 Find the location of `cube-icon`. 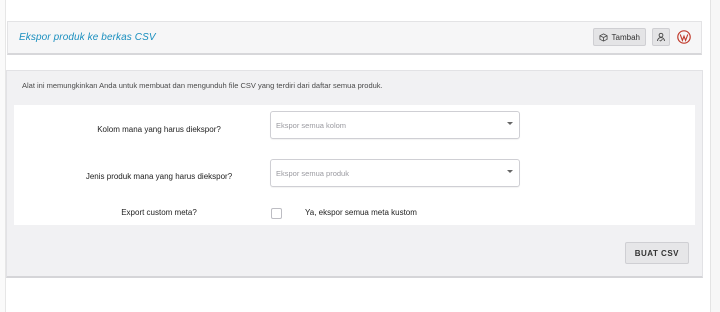

cube-icon is located at coordinates (603, 37).